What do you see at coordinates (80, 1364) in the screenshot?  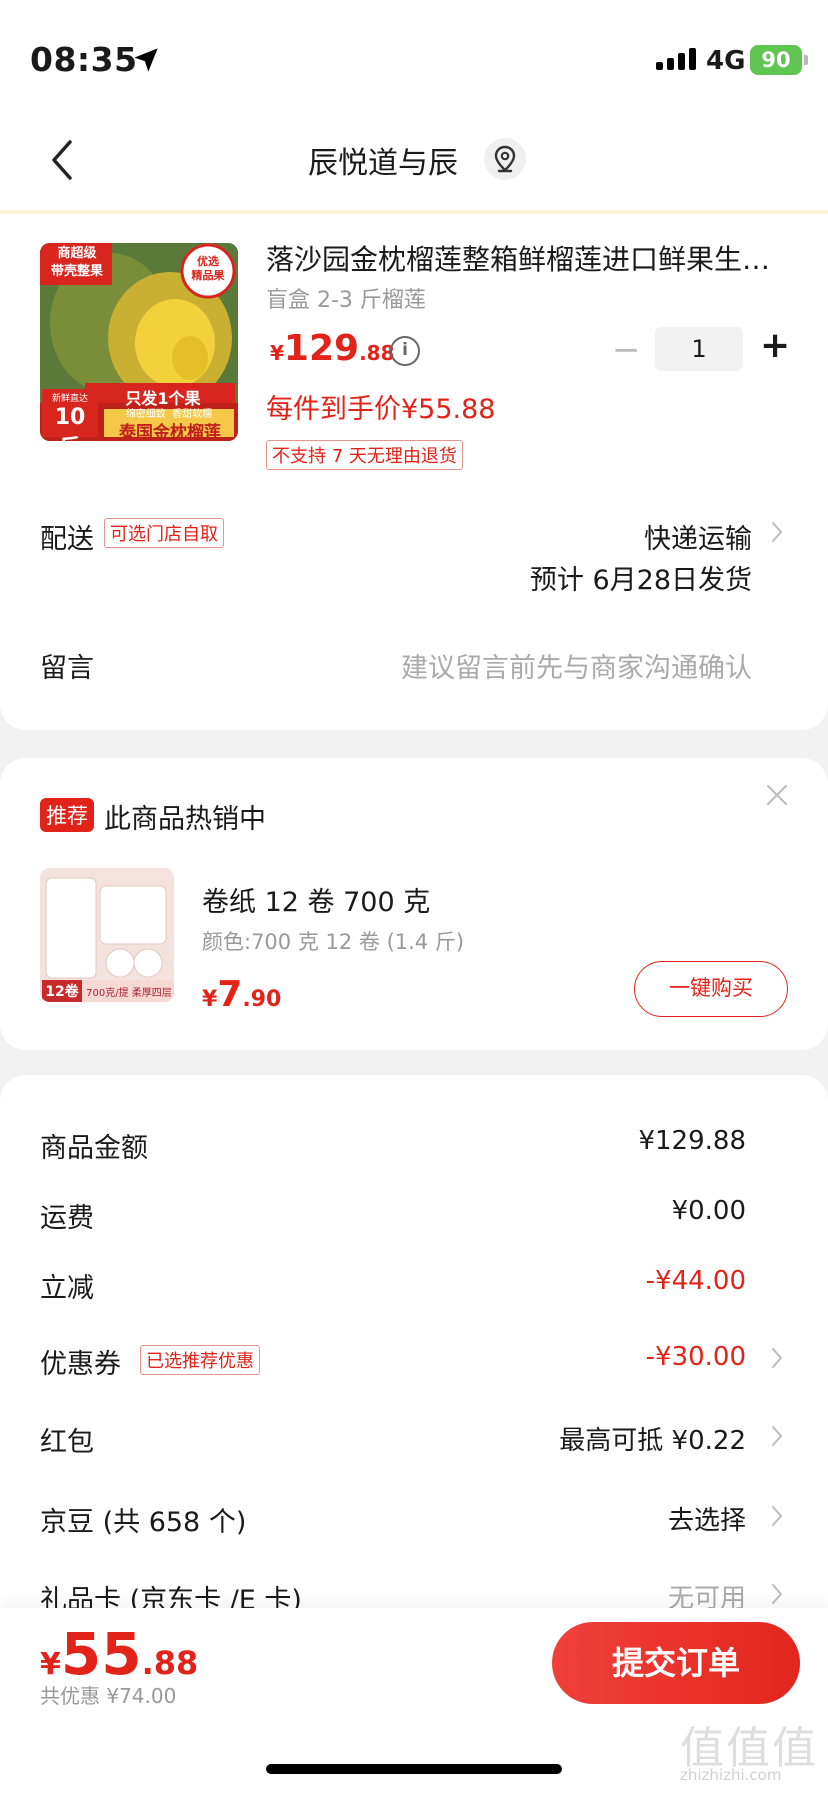 I see `coupon-label: 优惠券` at bounding box center [80, 1364].